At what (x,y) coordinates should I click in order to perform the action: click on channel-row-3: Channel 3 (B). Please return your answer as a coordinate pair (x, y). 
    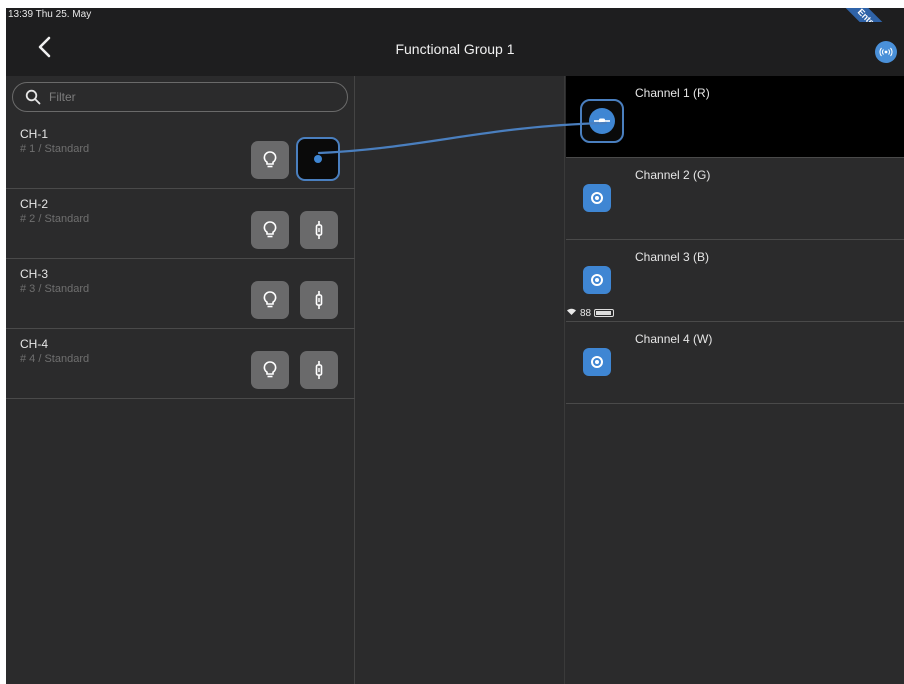
    Looking at the image, I should click on (735, 281).